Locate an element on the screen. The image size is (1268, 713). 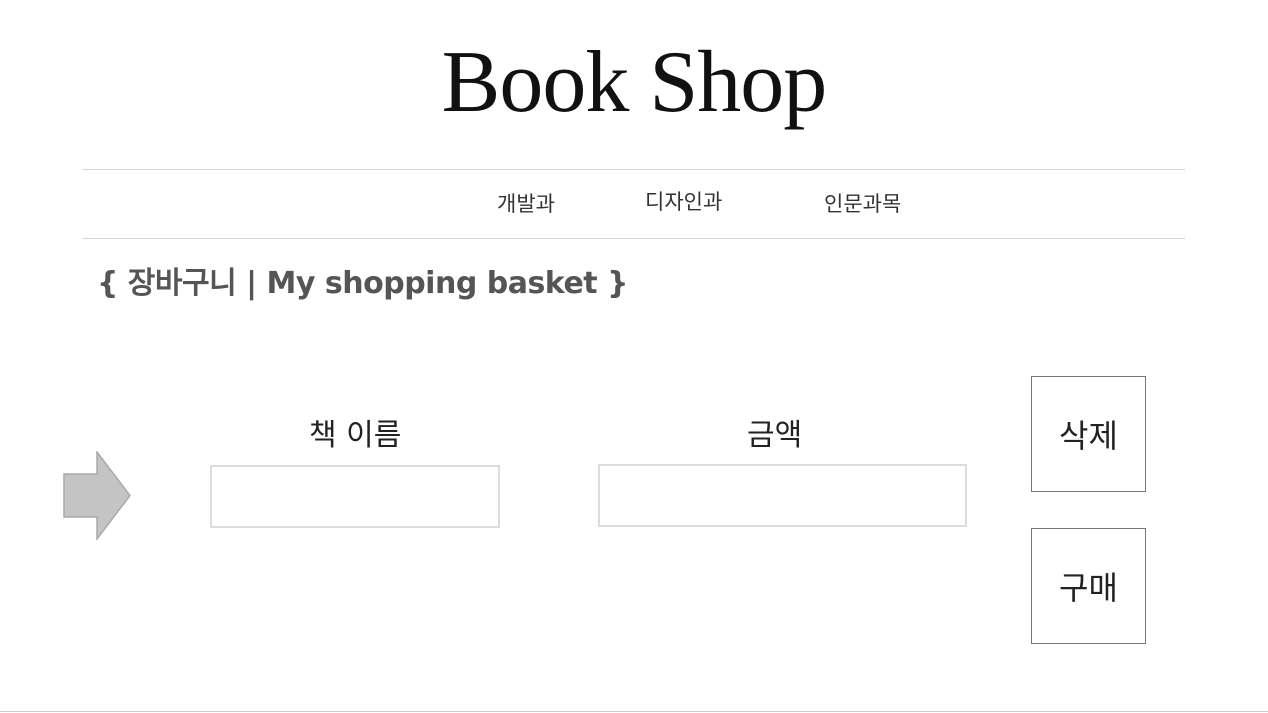
nav-item-humanities: 인문과목 is located at coordinates (862, 203).